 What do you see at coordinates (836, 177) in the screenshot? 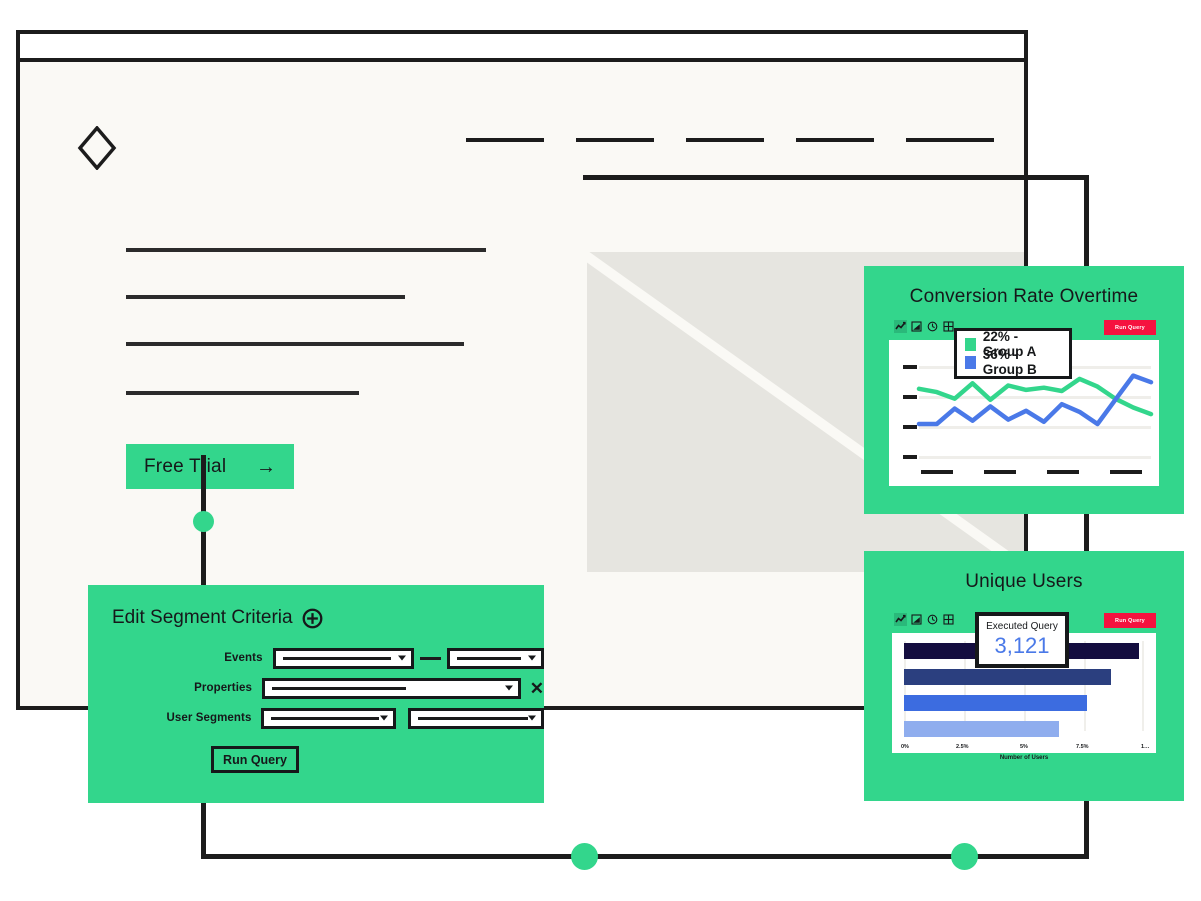
I see `connector-line-top-right` at bounding box center [836, 177].